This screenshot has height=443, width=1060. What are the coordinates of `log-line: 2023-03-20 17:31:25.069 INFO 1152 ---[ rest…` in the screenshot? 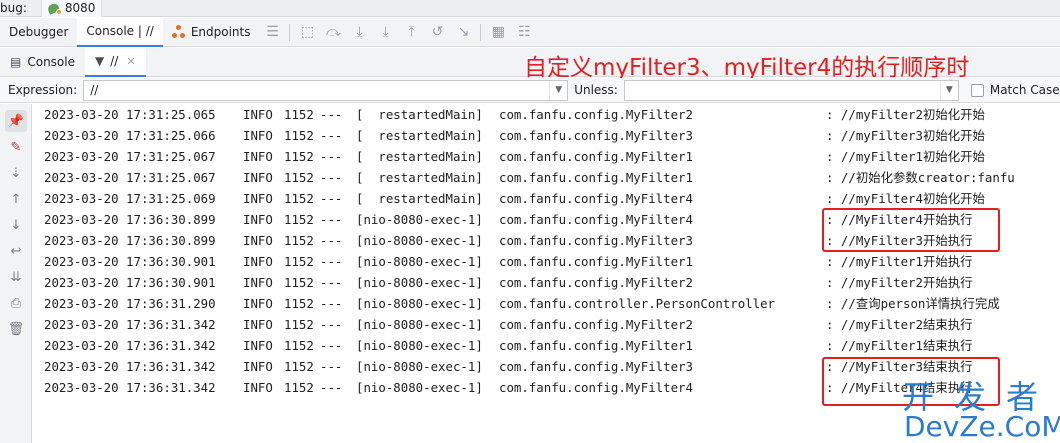 It's located at (514, 198).